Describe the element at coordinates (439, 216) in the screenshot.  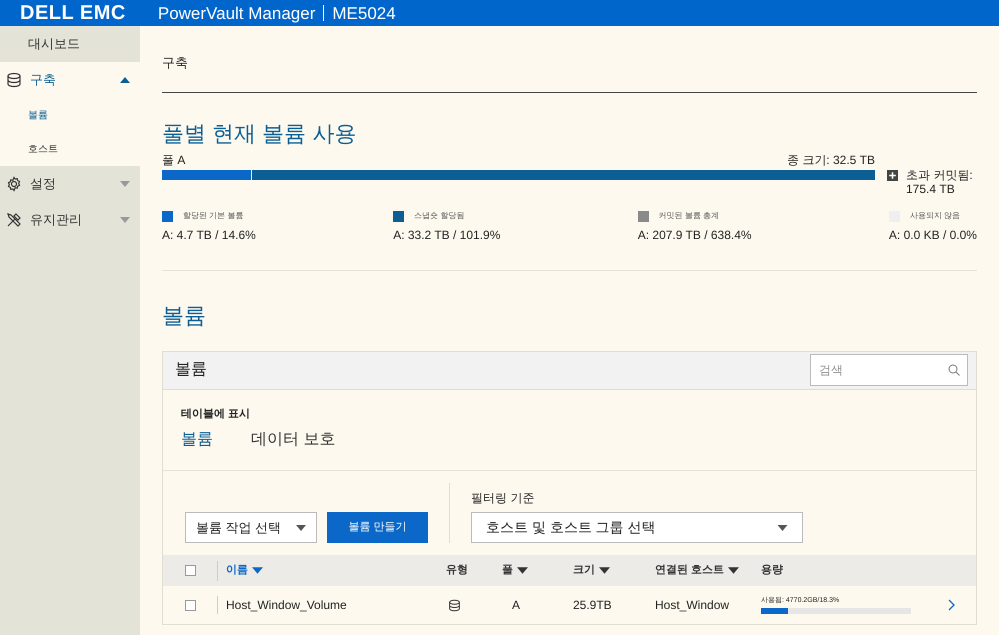
I see `legend-label: 스냅숏 할당됨` at that location.